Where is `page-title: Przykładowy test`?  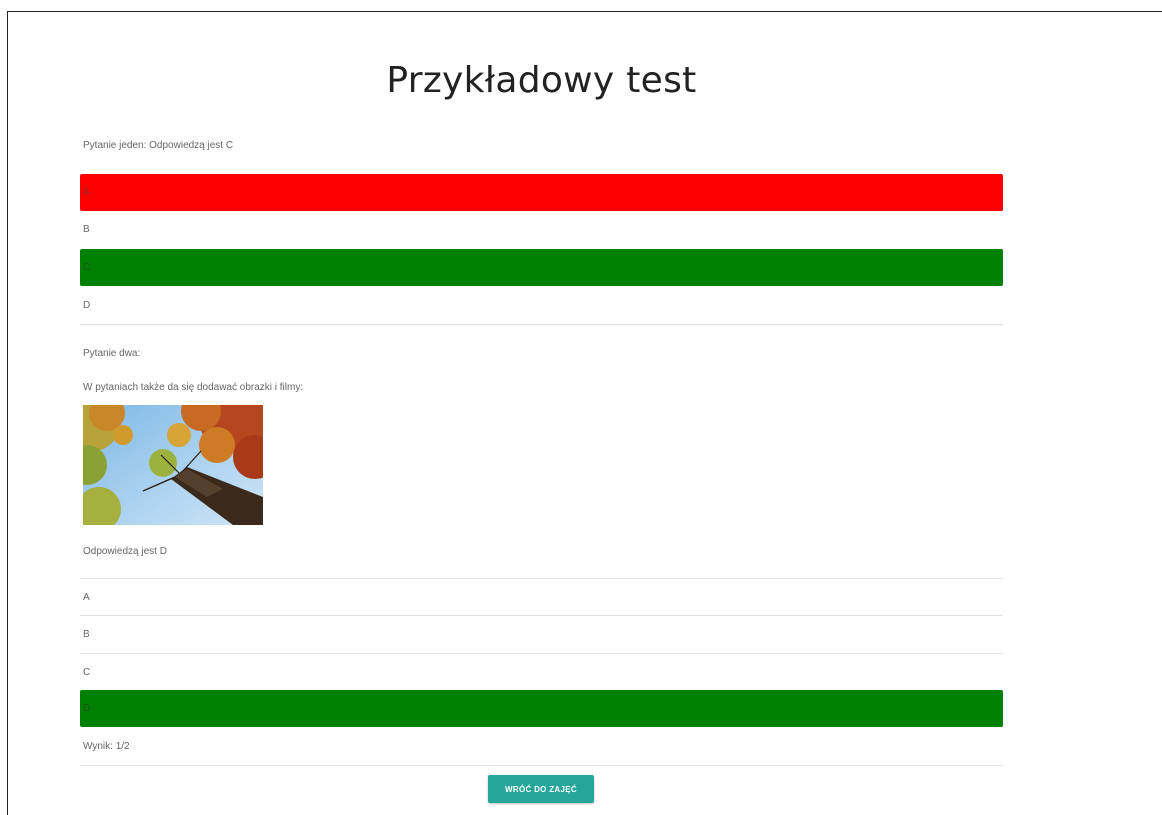
page-title: Przykładowy test is located at coordinates (541, 80).